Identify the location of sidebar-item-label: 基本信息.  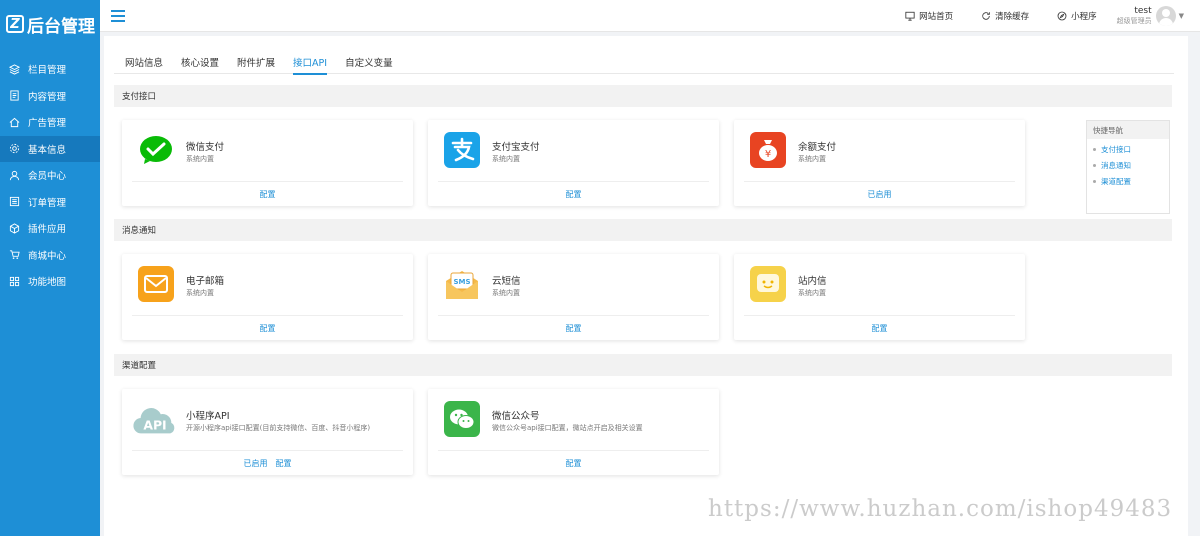
(47, 150).